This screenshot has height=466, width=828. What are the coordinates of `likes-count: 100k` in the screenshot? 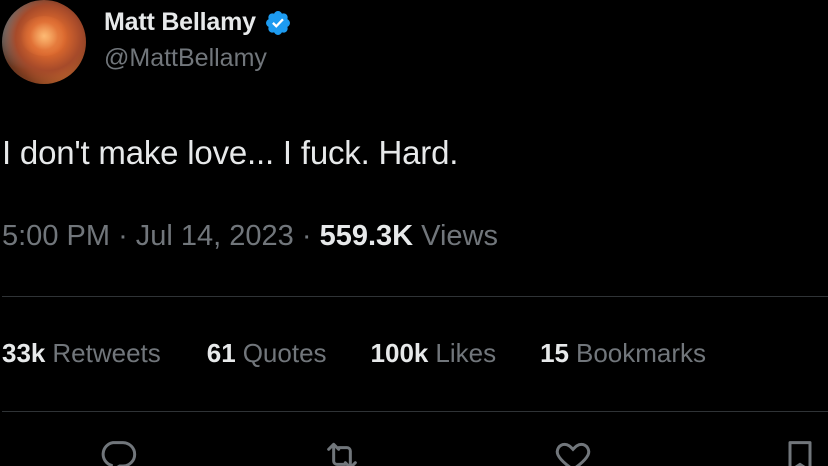 It's located at (399, 353).